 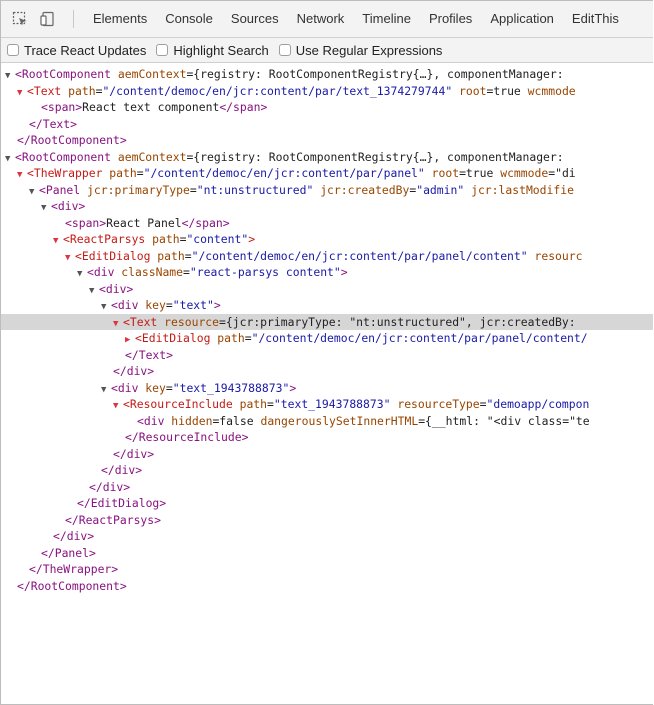 I want to click on highlight-search-checkbox, so click(x=162, y=50).